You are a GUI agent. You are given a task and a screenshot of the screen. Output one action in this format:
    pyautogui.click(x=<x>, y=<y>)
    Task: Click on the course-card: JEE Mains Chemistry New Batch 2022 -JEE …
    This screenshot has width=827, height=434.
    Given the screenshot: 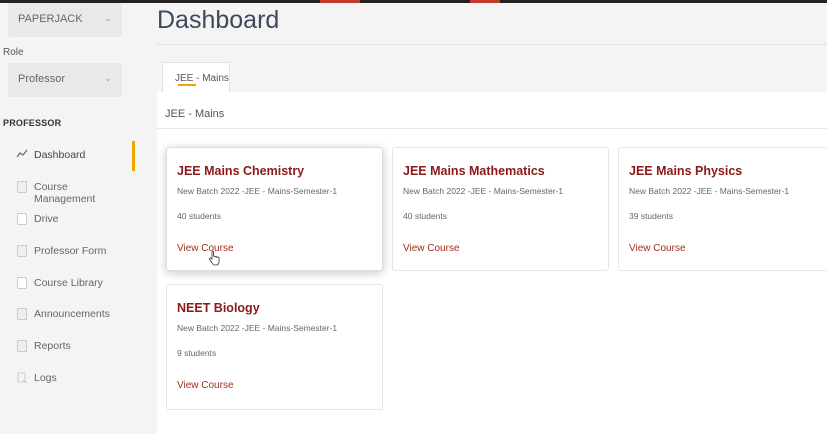 What is the action you would take?
    pyautogui.click(x=274, y=209)
    